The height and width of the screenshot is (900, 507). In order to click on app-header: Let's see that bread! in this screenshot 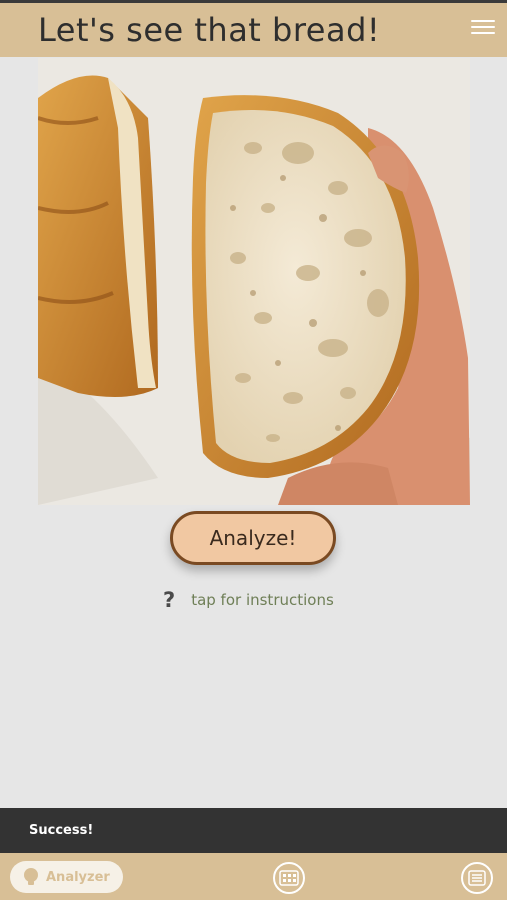, I will do `click(253, 30)`.